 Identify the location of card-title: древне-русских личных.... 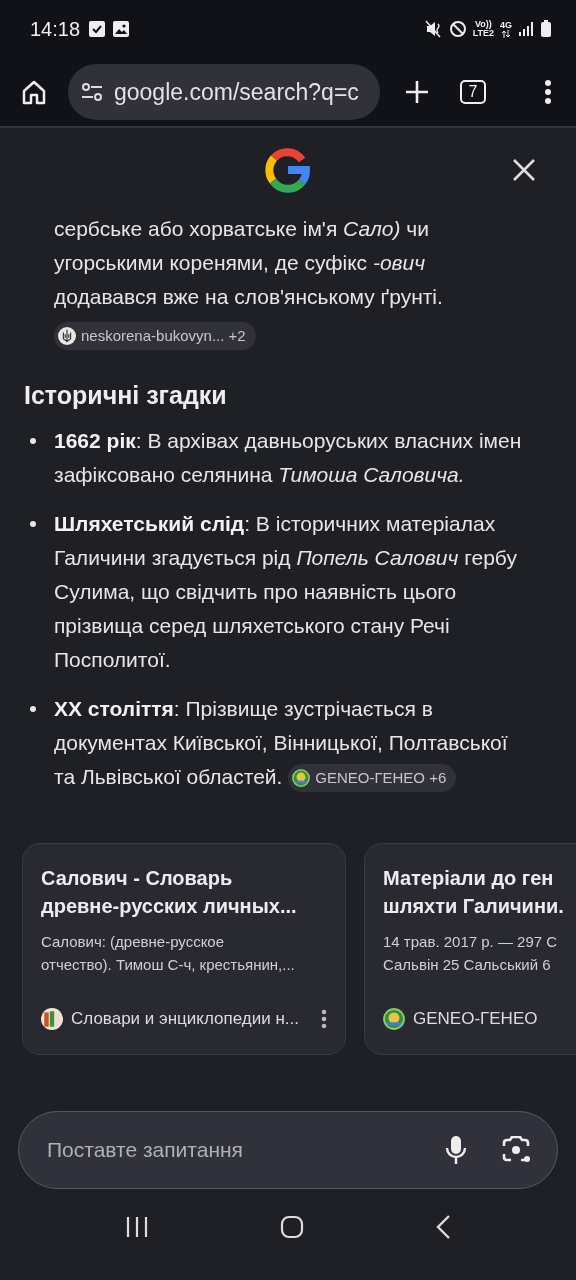
(169, 906).